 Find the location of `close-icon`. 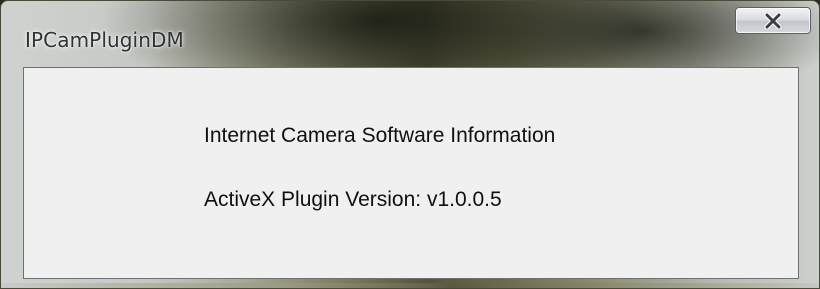

close-icon is located at coordinates (773, 20).